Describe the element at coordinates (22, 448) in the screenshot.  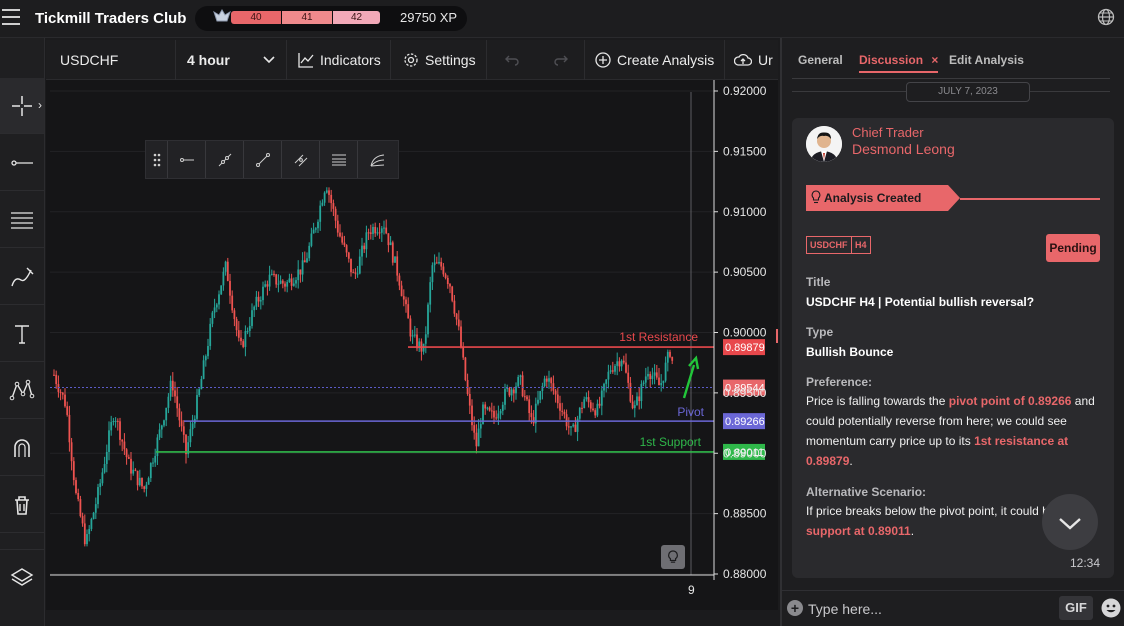
I see `magnet-tool` at that location.